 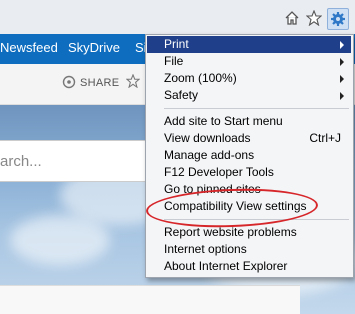 What do you see at coordinates (249, 44) in the screenshot?
I see `menu-item-print: Print` at bounding box center [249, 44].